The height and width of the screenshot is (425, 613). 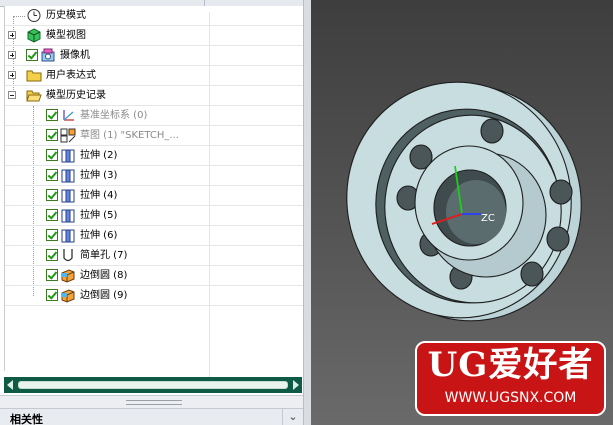 I want to click on tree-item-label: 简单孔 (7), so click(x=104, y=255).